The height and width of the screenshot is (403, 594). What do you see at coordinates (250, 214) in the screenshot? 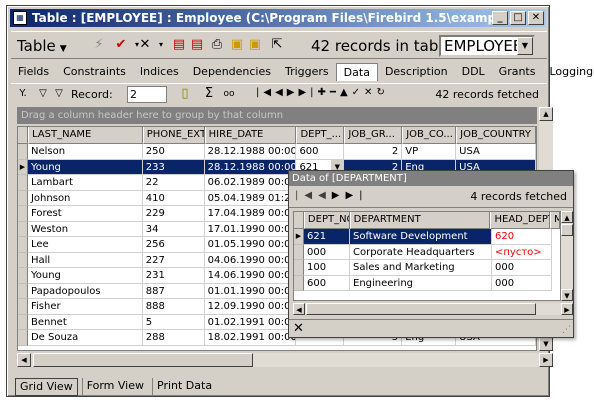
I see `table-cell: 17.04.1989 00:00` at bounding box center [250, 214].